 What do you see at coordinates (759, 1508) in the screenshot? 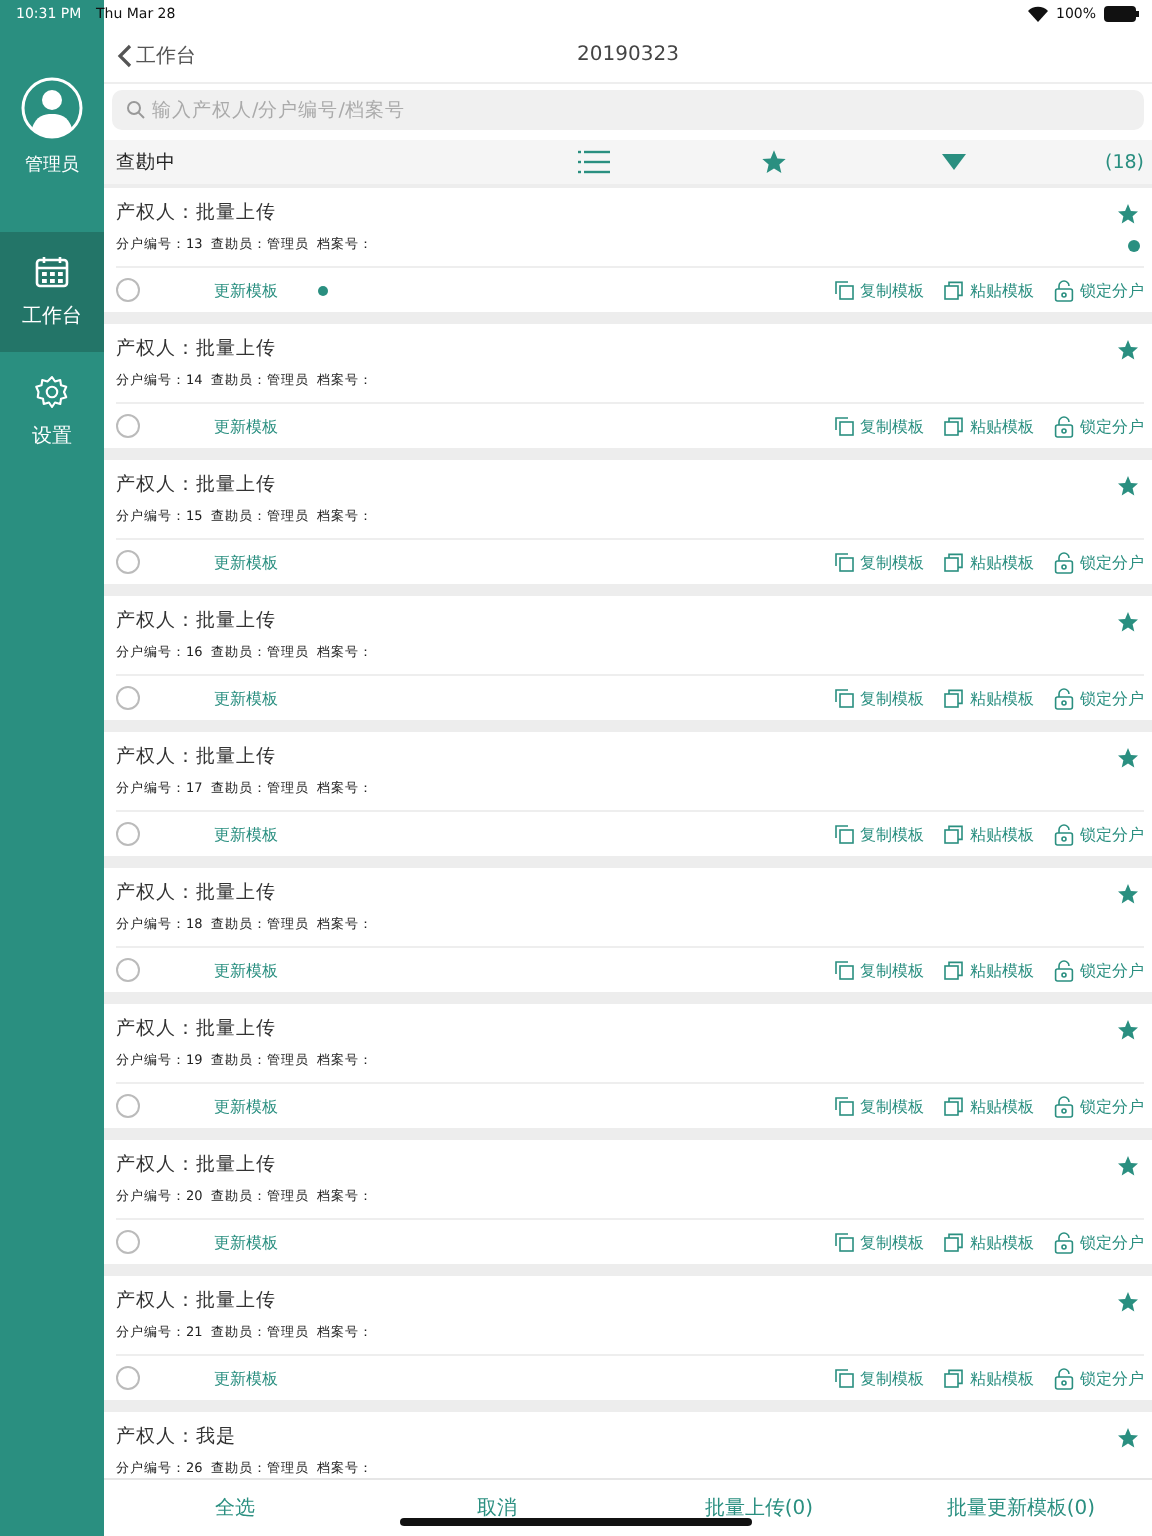
I see `bottom-action-button: 批量上传(0)` at bounding box center [759, 1508].